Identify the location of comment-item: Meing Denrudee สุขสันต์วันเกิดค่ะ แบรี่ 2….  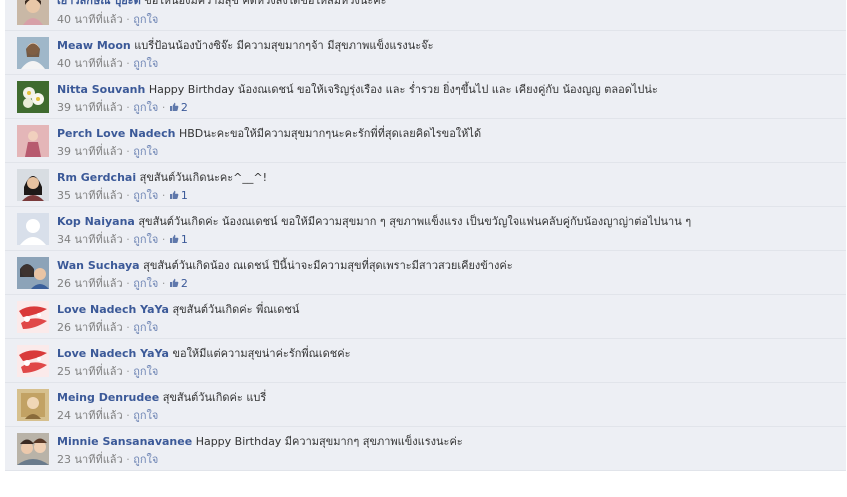
(425, 405).